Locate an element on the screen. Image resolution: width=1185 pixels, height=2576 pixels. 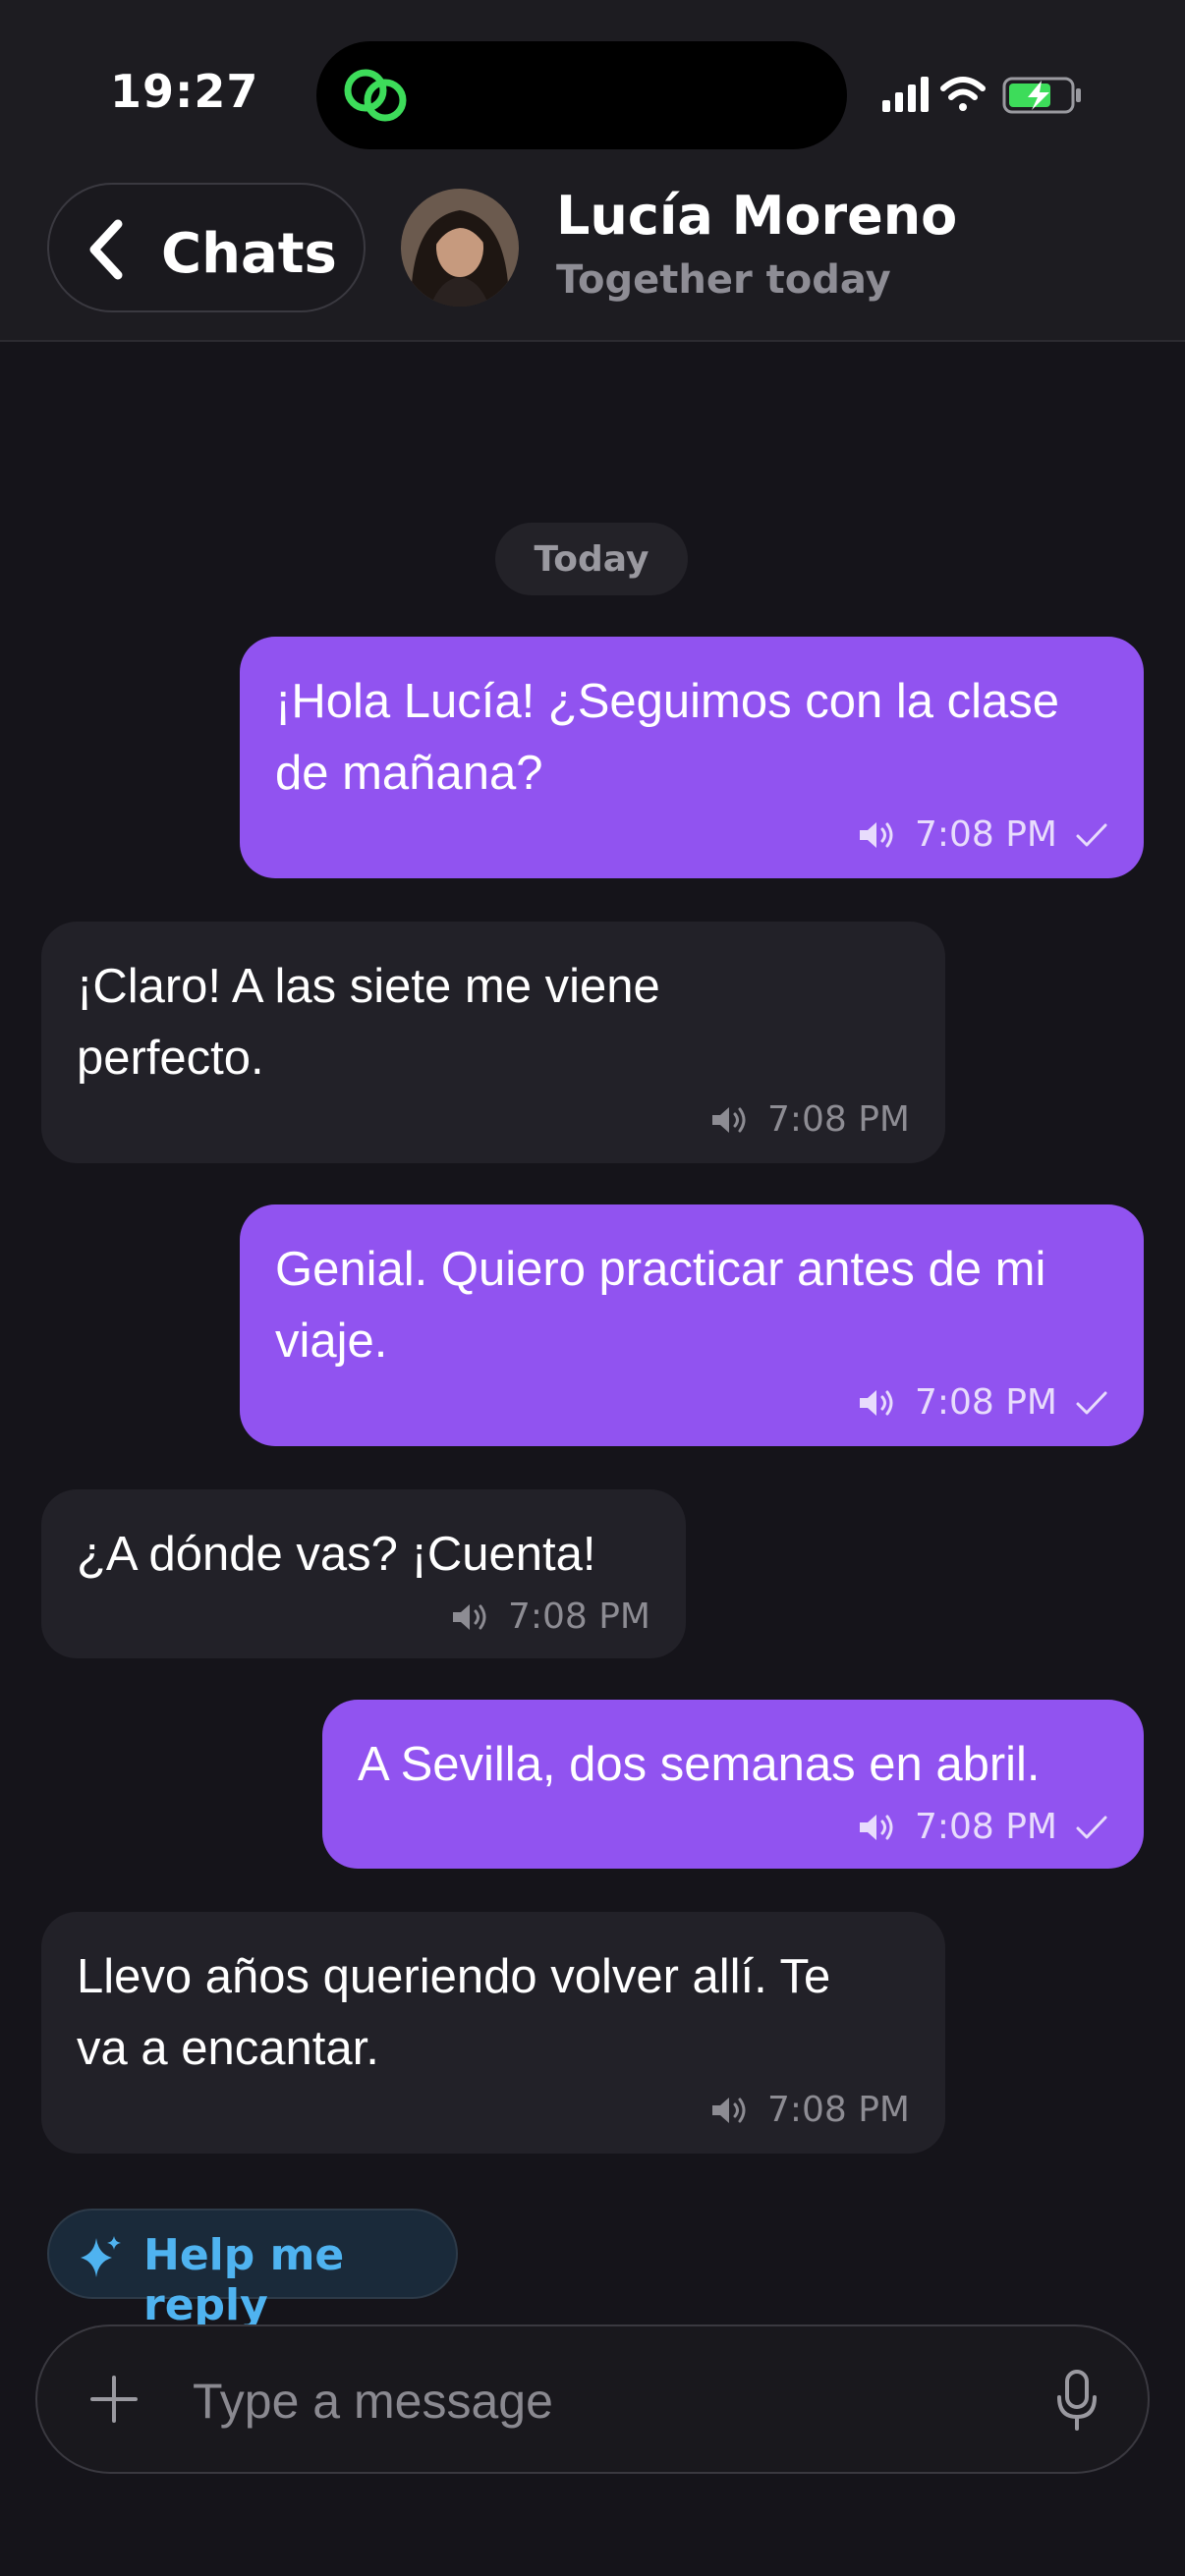
dynamic-island is located at coordinates (581, 95).